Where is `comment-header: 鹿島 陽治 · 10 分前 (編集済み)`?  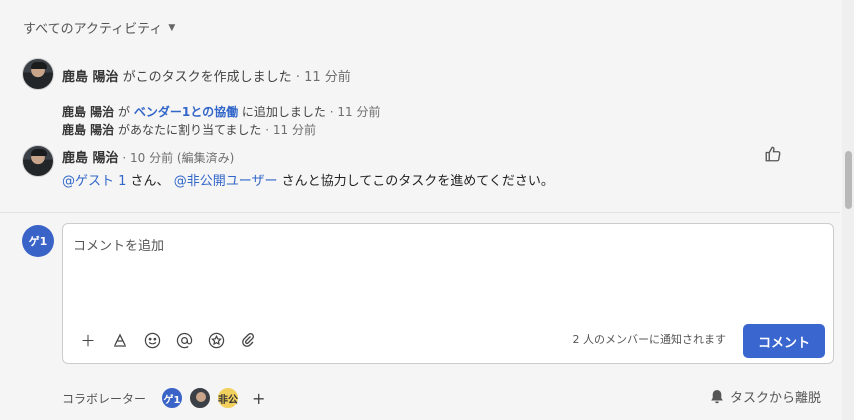 comment-header: 鹿島 陽治 · 10 分前 (編集済み) is located at coordinates (148, 156).